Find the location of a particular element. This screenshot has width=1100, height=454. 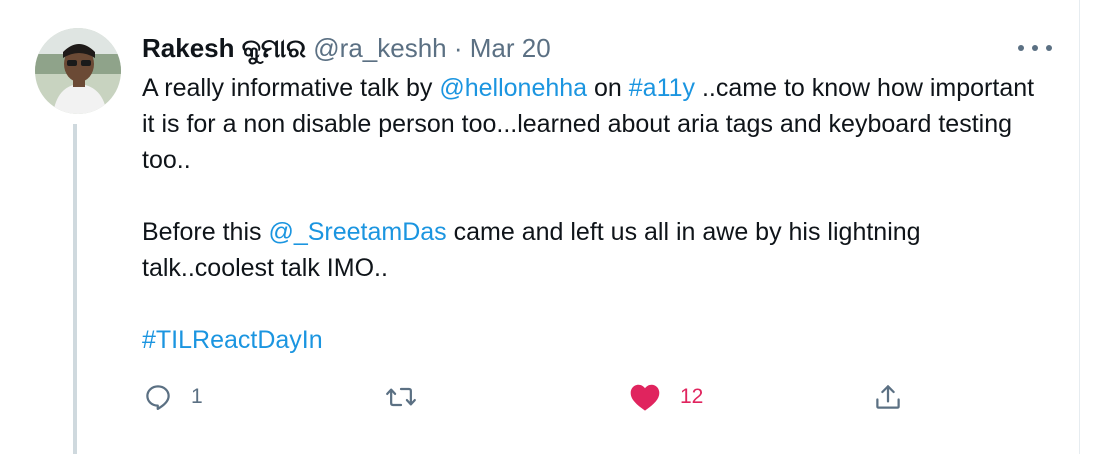

display-name: Rakesh କୁମାର is located at coordinates (224, 48).